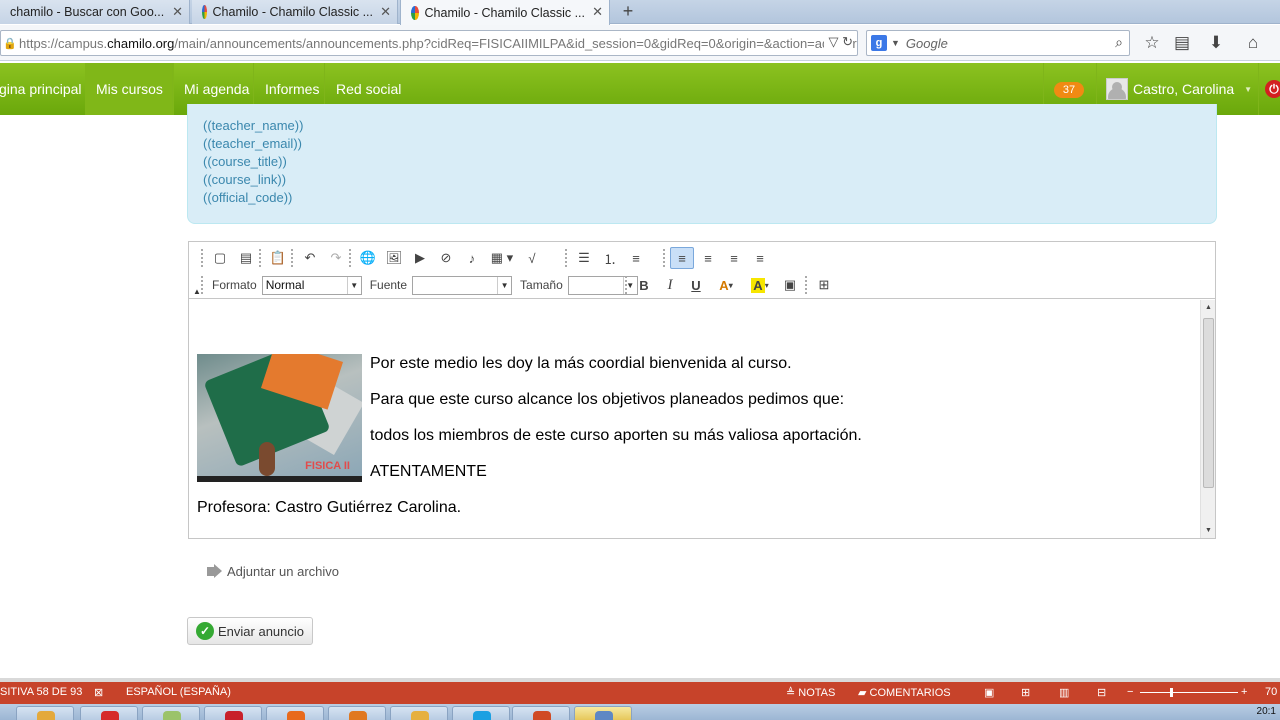 The width and height of the screenshot is (1280, 720). What do you see at coordinates (1216, 43) in the screenshot?
I see `download-icon: ⬇` at bounding box center [1216, 43].